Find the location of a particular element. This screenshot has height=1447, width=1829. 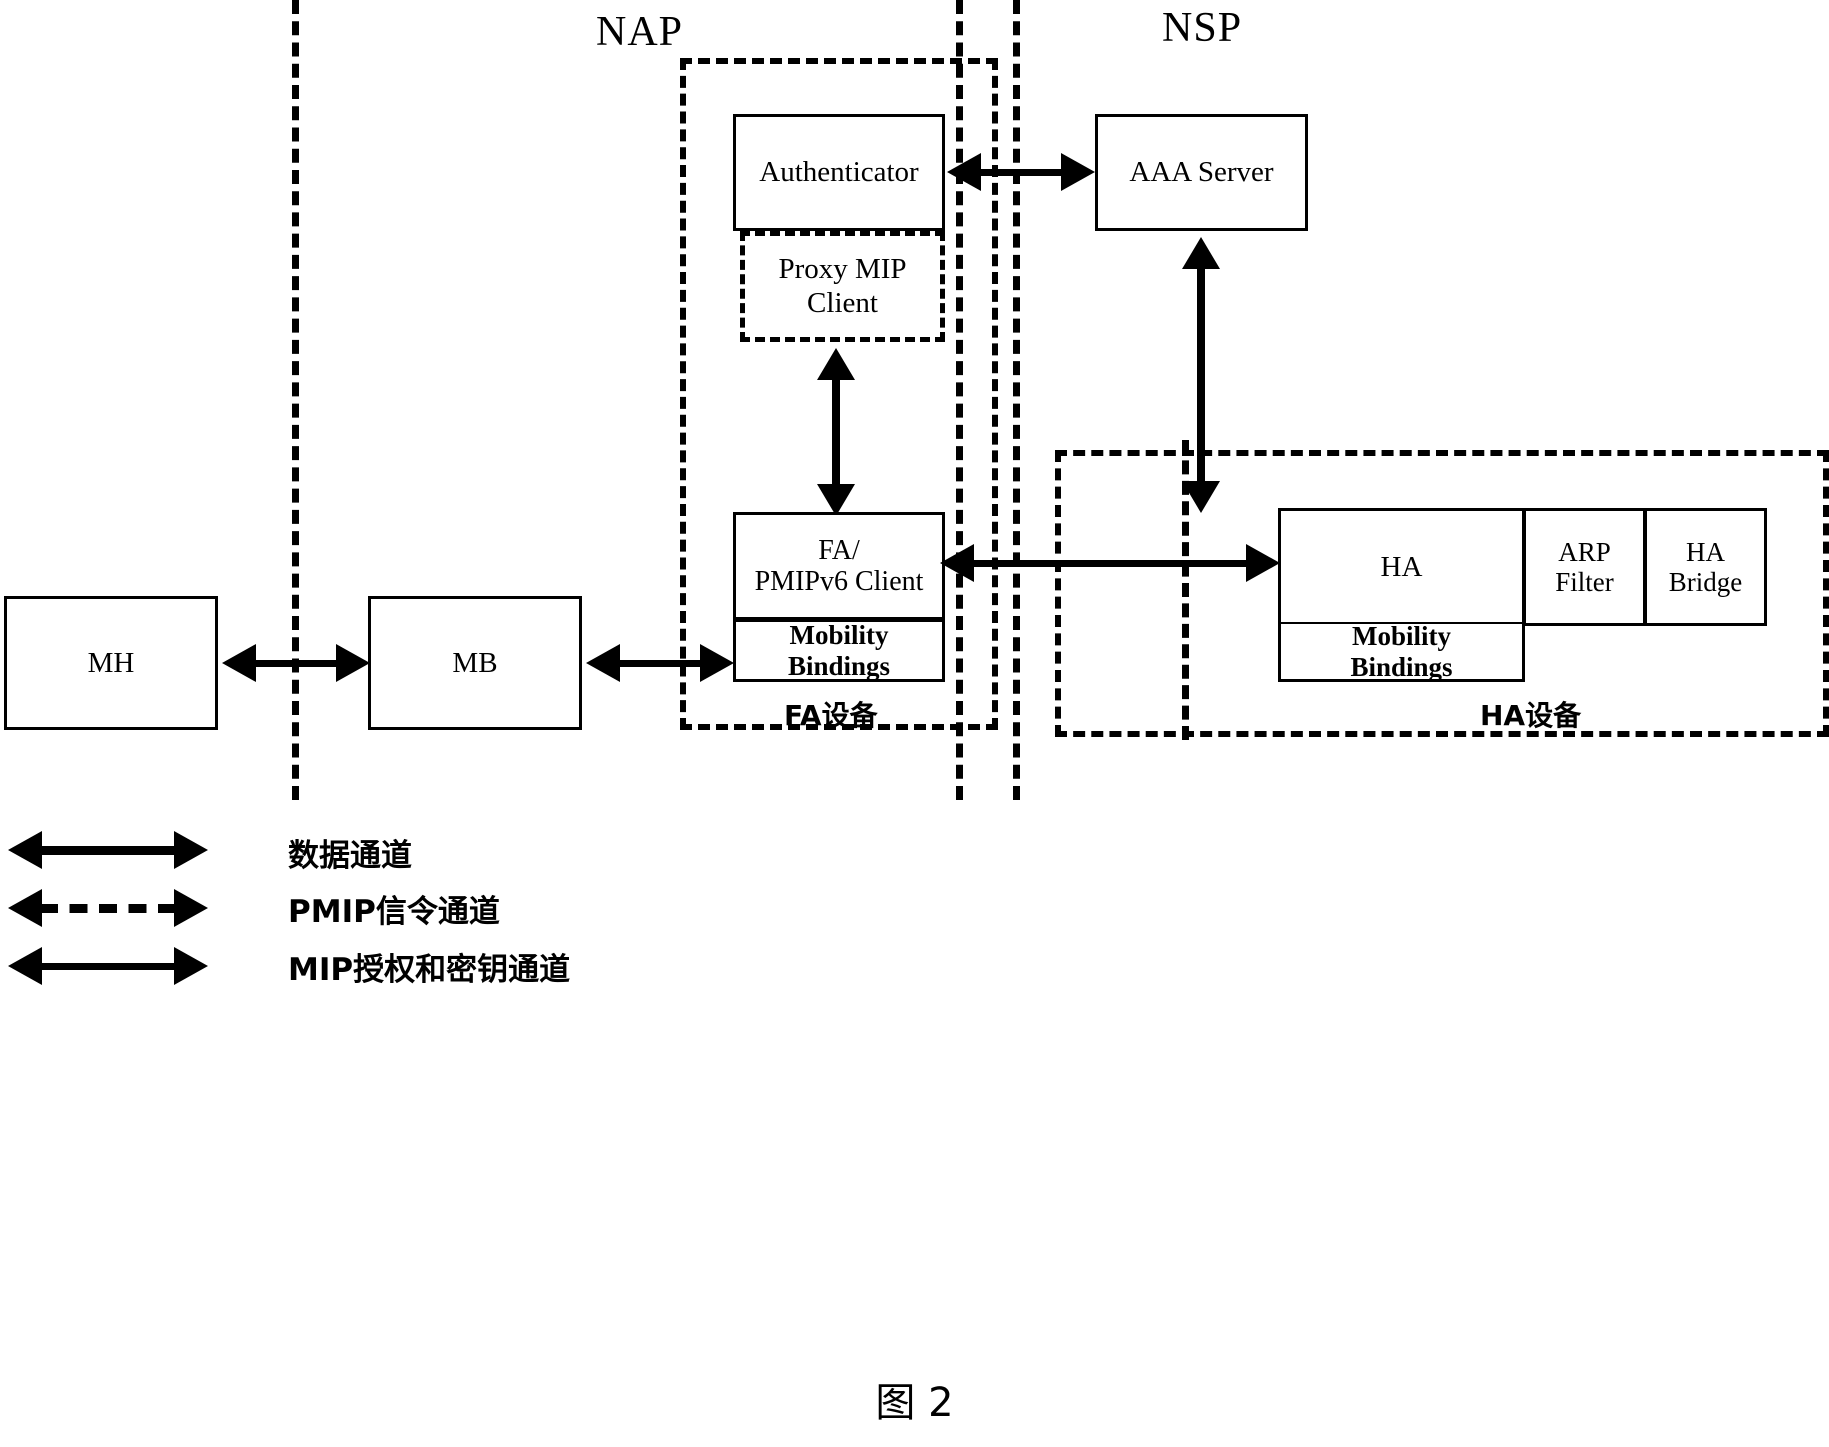

node-proxy-mip-client: Proxy MIP Client is located at coordinates (842, 286).